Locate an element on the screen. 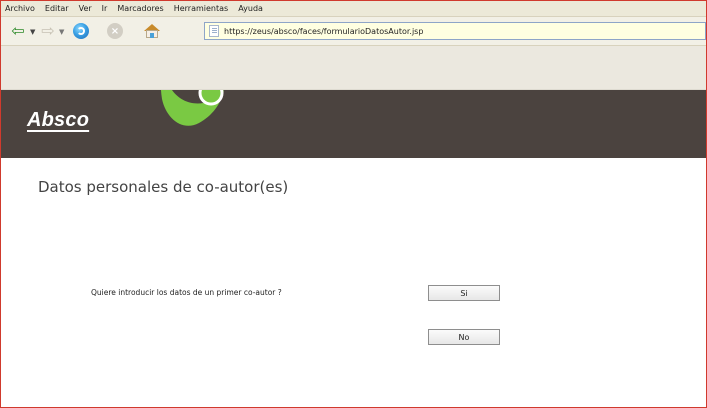 The image size is (707, 408). home-icon is located at coordinates (152, 31).